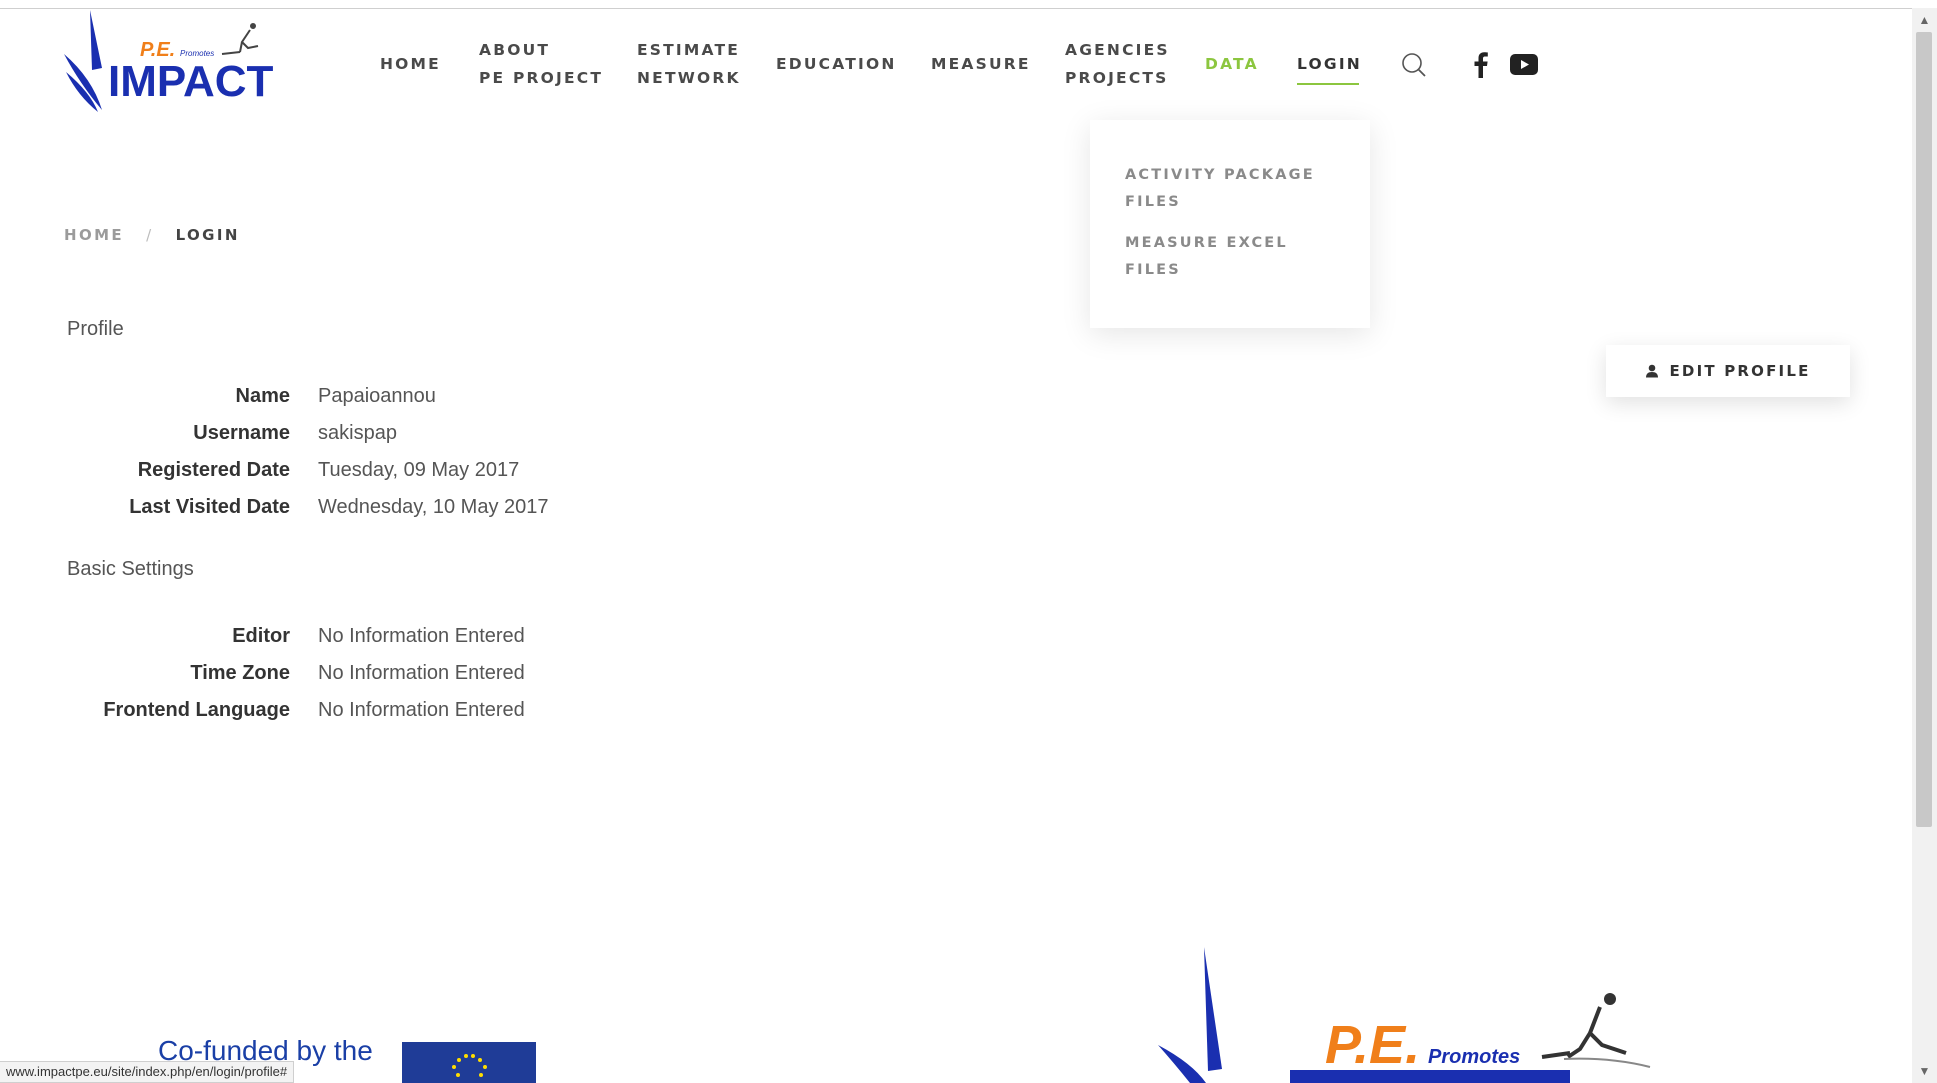 Image resolution: width=1937 pixels, height=1083 pixels. I want to click on field-value: sakispap, so click(357, 433).